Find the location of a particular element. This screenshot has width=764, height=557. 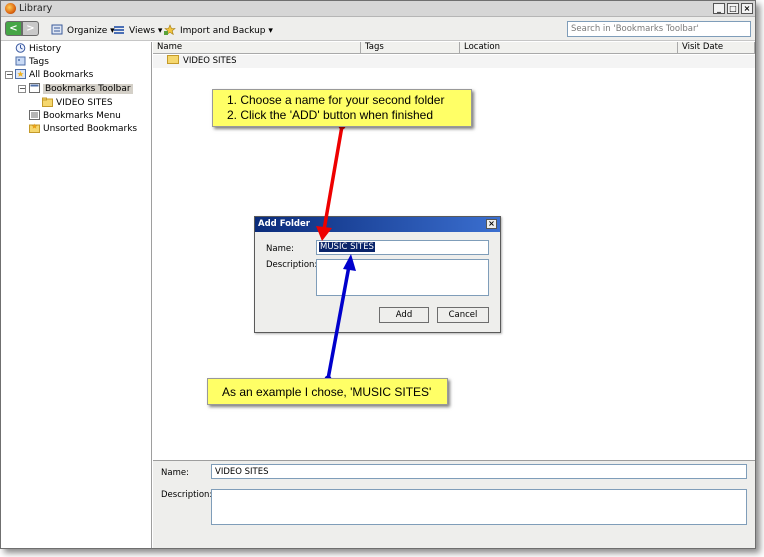

details-description-field is located at coordinates (479, 507).